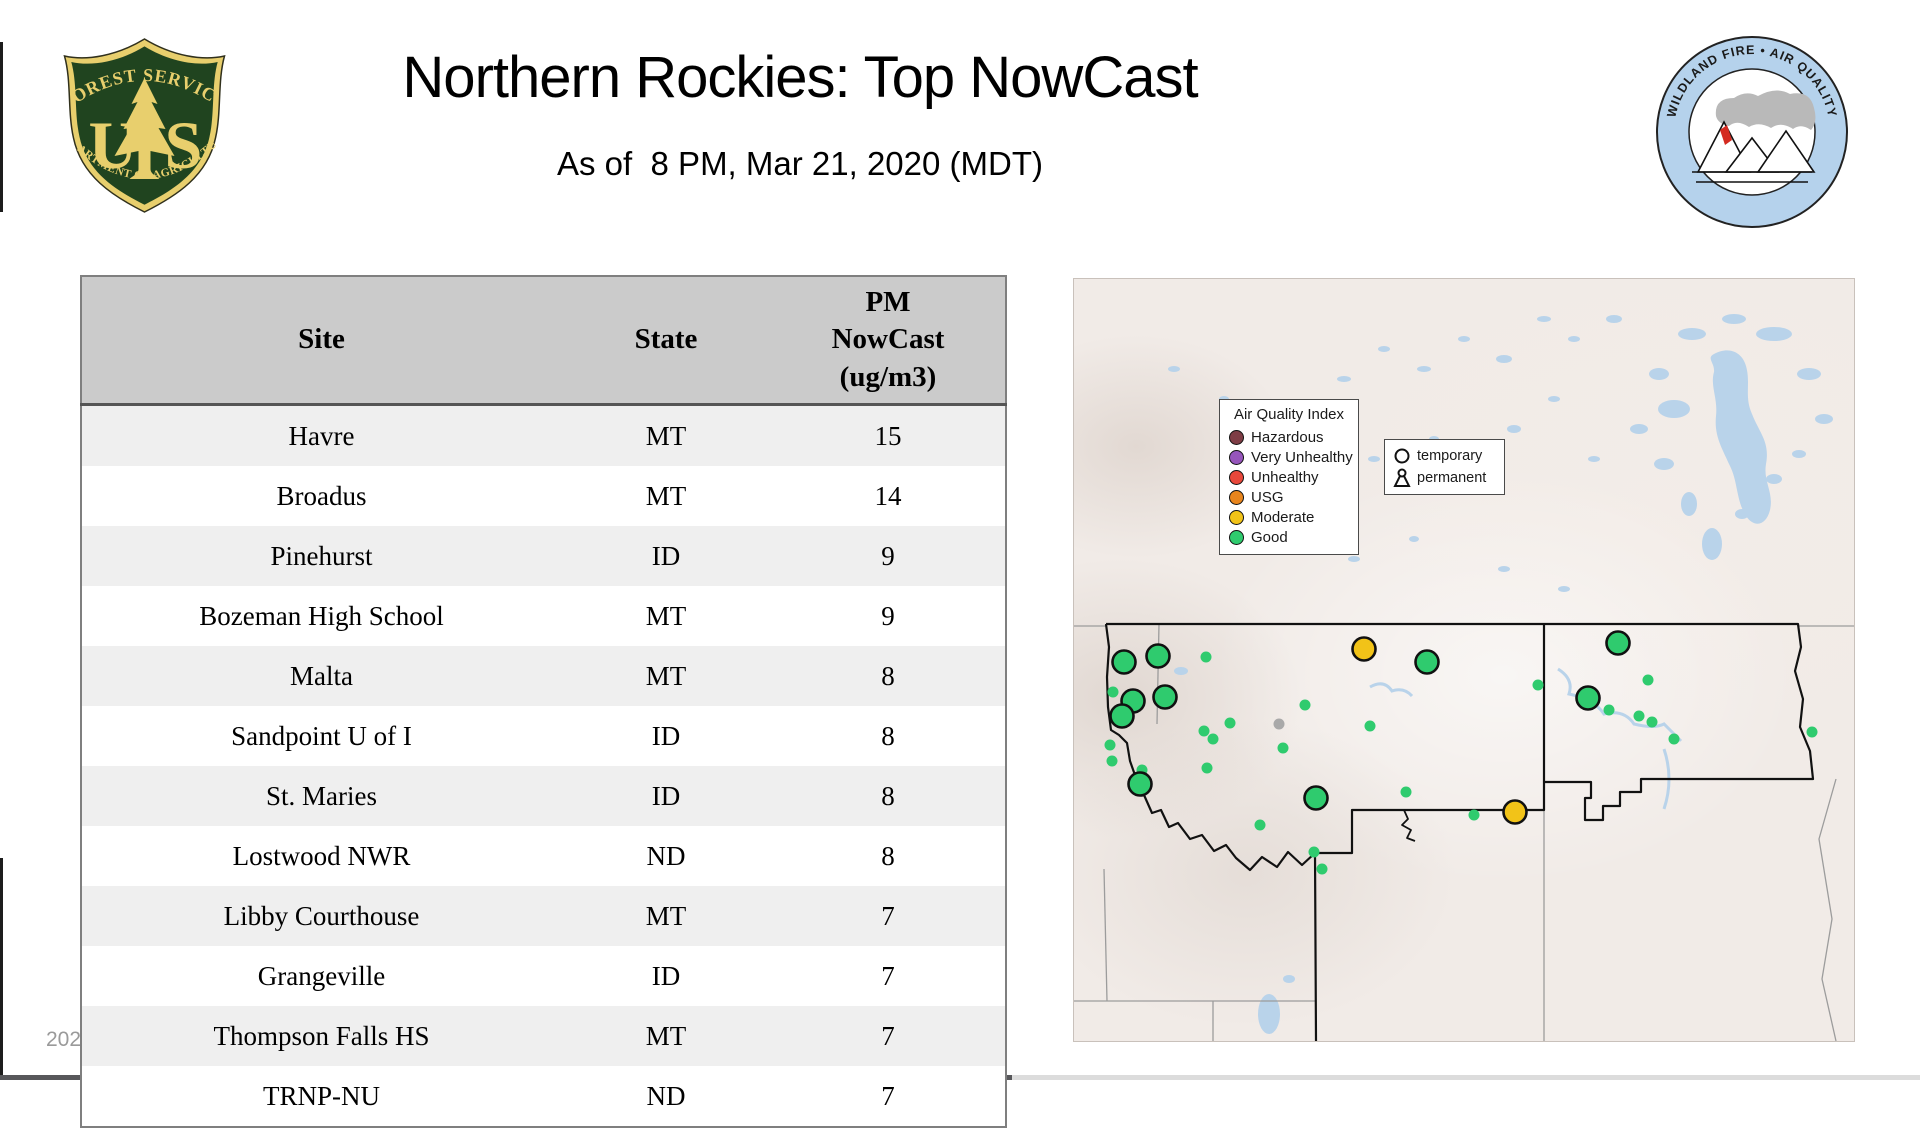 Image resolution: width=1920 pixels, height=1128 pixels. I want to click on site-cell: Bozeman High School, so click(321, 615).